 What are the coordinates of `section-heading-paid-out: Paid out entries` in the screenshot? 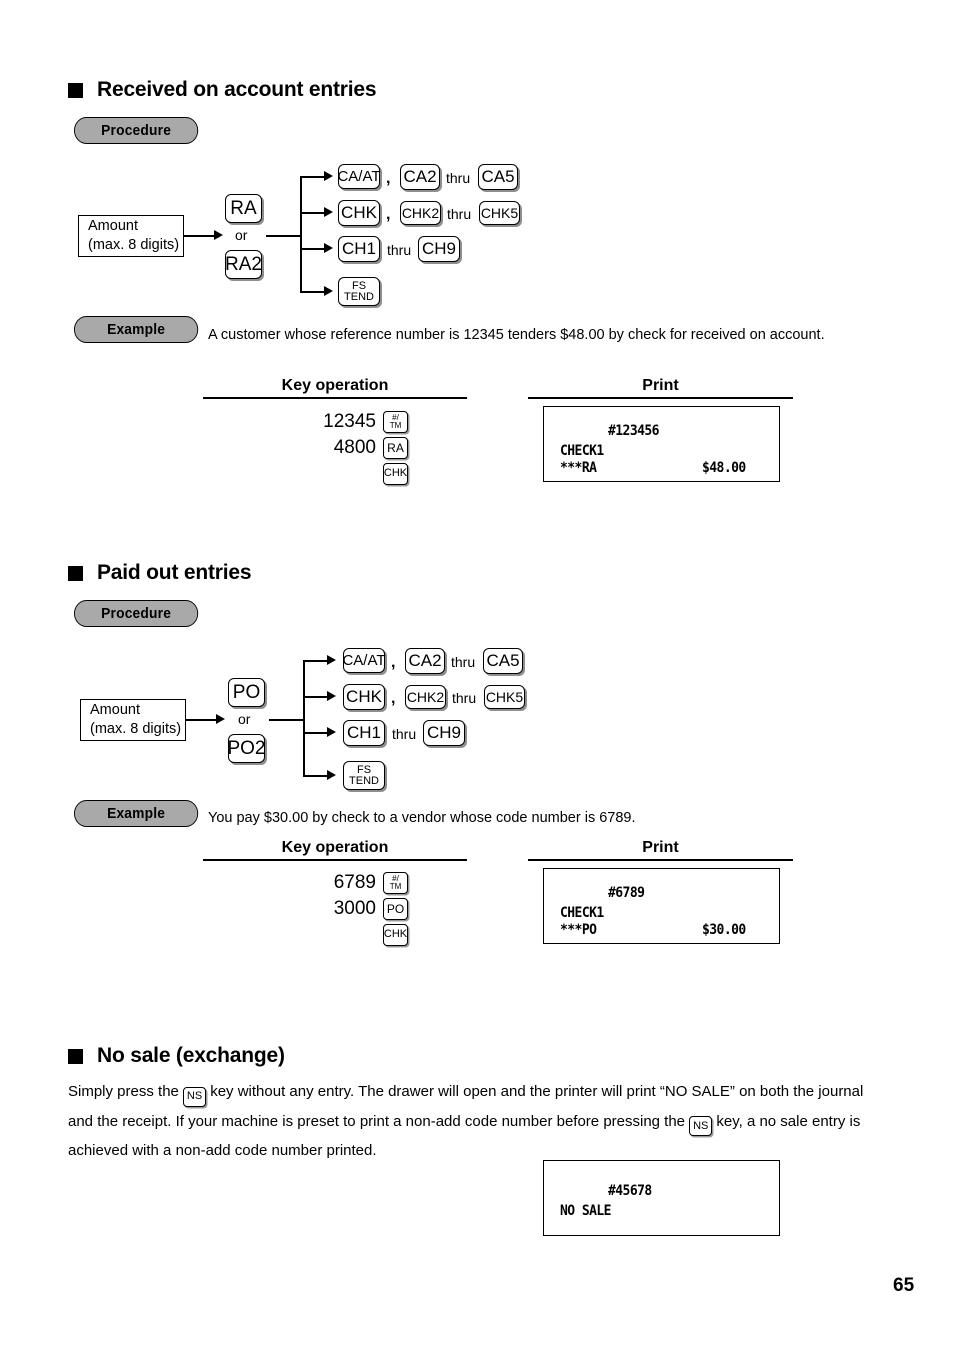 It's located at (160, 573).